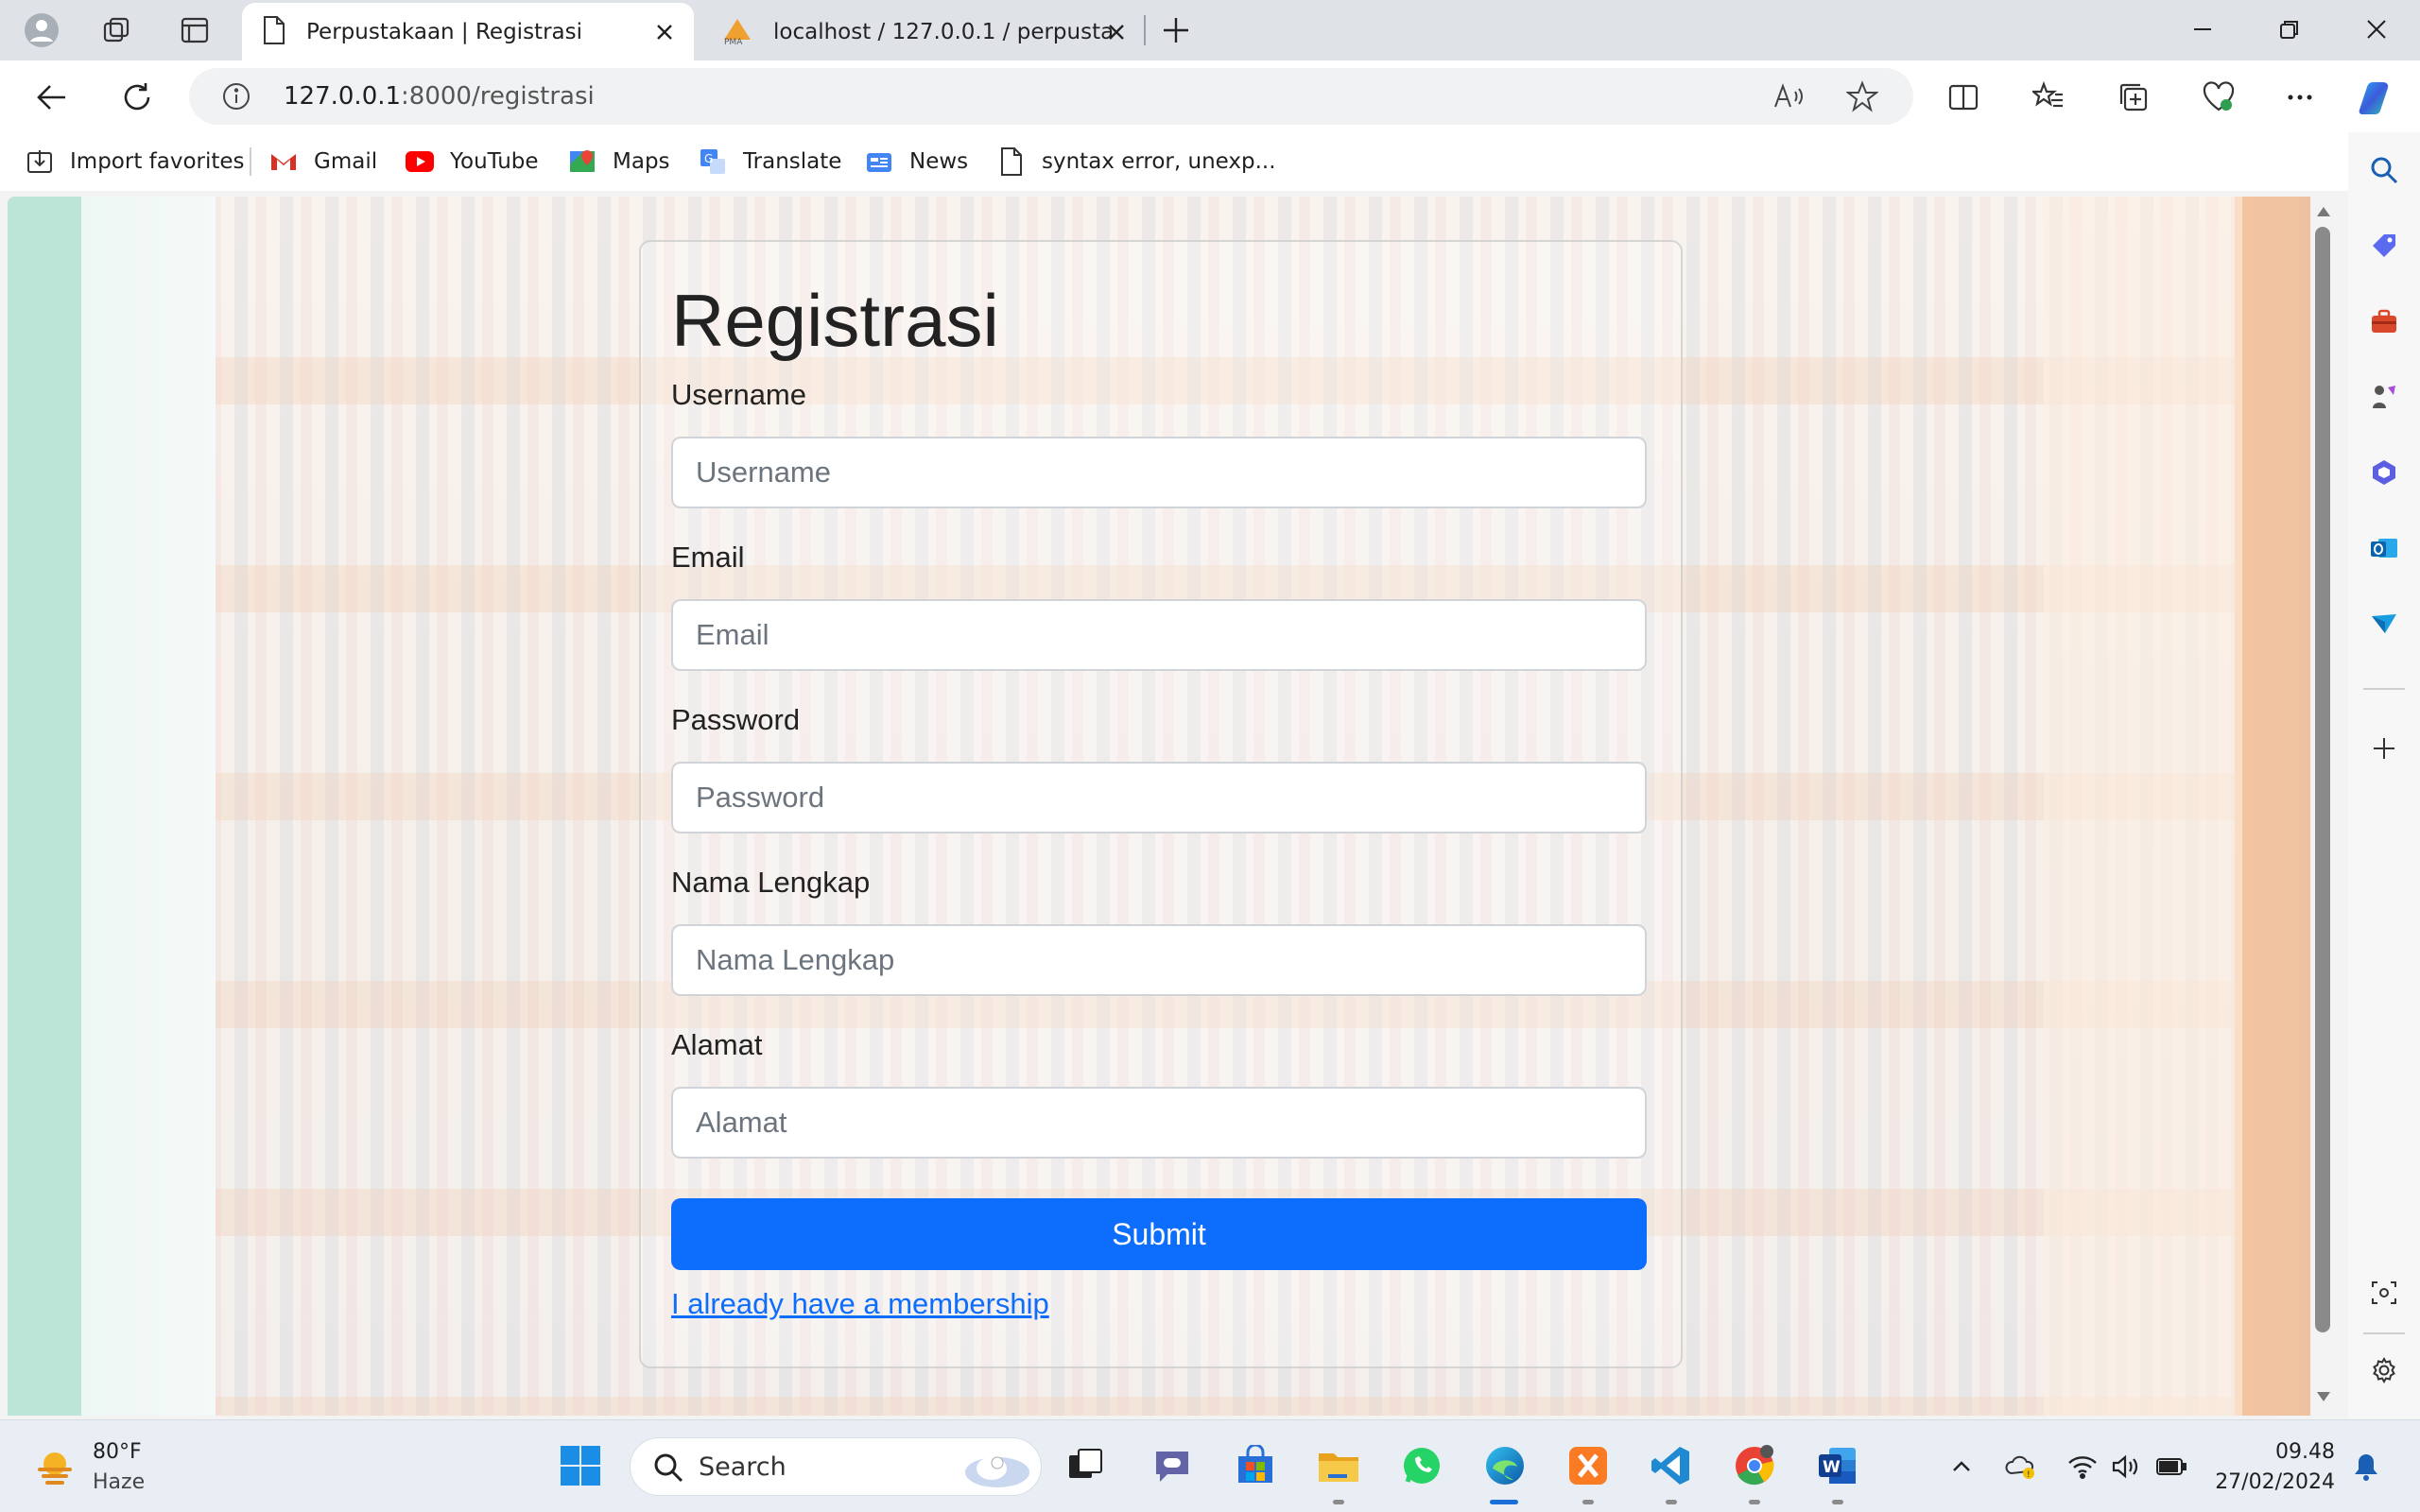 This screenshot has height=1512, width=2420. I want to click on show-hidden-icons-chevron-up-icon, so click(1961, 1467).